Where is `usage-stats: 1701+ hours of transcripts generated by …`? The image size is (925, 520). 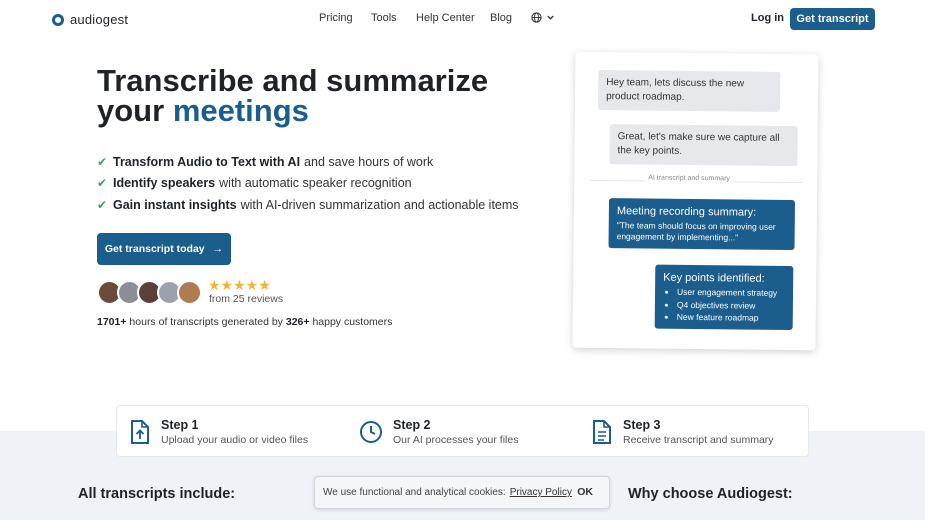 usage-stats: 1701+ hours of transcripts generated by … is located at coordinates (244, 322).